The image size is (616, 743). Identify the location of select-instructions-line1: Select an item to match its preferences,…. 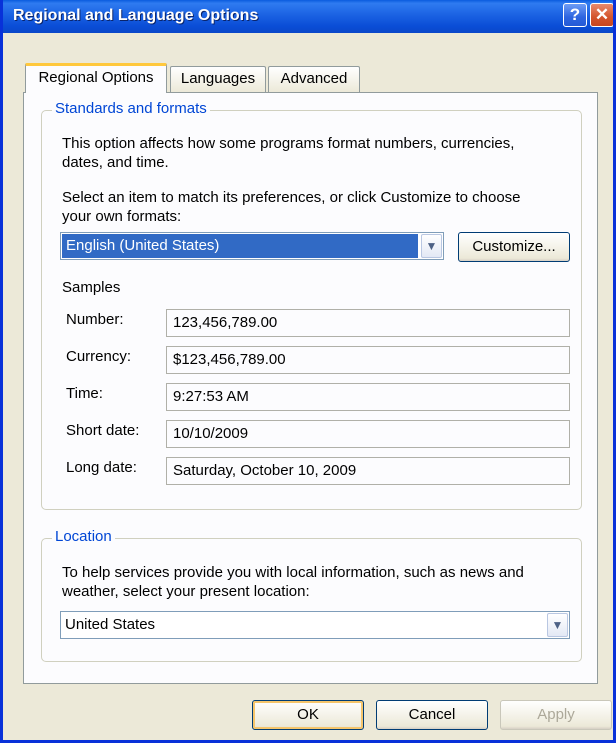
(291, 197).